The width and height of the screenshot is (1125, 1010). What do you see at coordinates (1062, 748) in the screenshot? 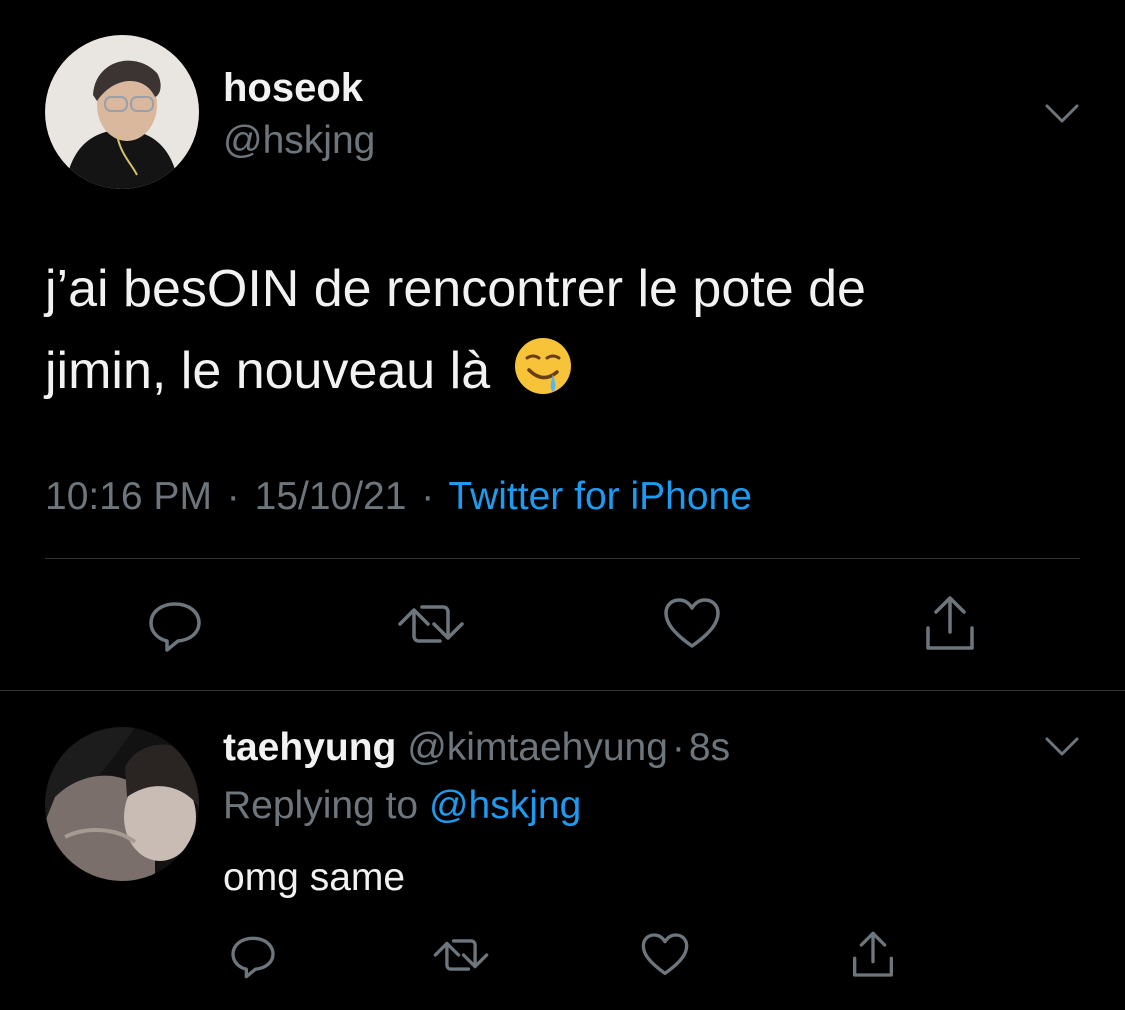
I see `reply-options-chevron-down-icon` at bounding box center [1062, 748].